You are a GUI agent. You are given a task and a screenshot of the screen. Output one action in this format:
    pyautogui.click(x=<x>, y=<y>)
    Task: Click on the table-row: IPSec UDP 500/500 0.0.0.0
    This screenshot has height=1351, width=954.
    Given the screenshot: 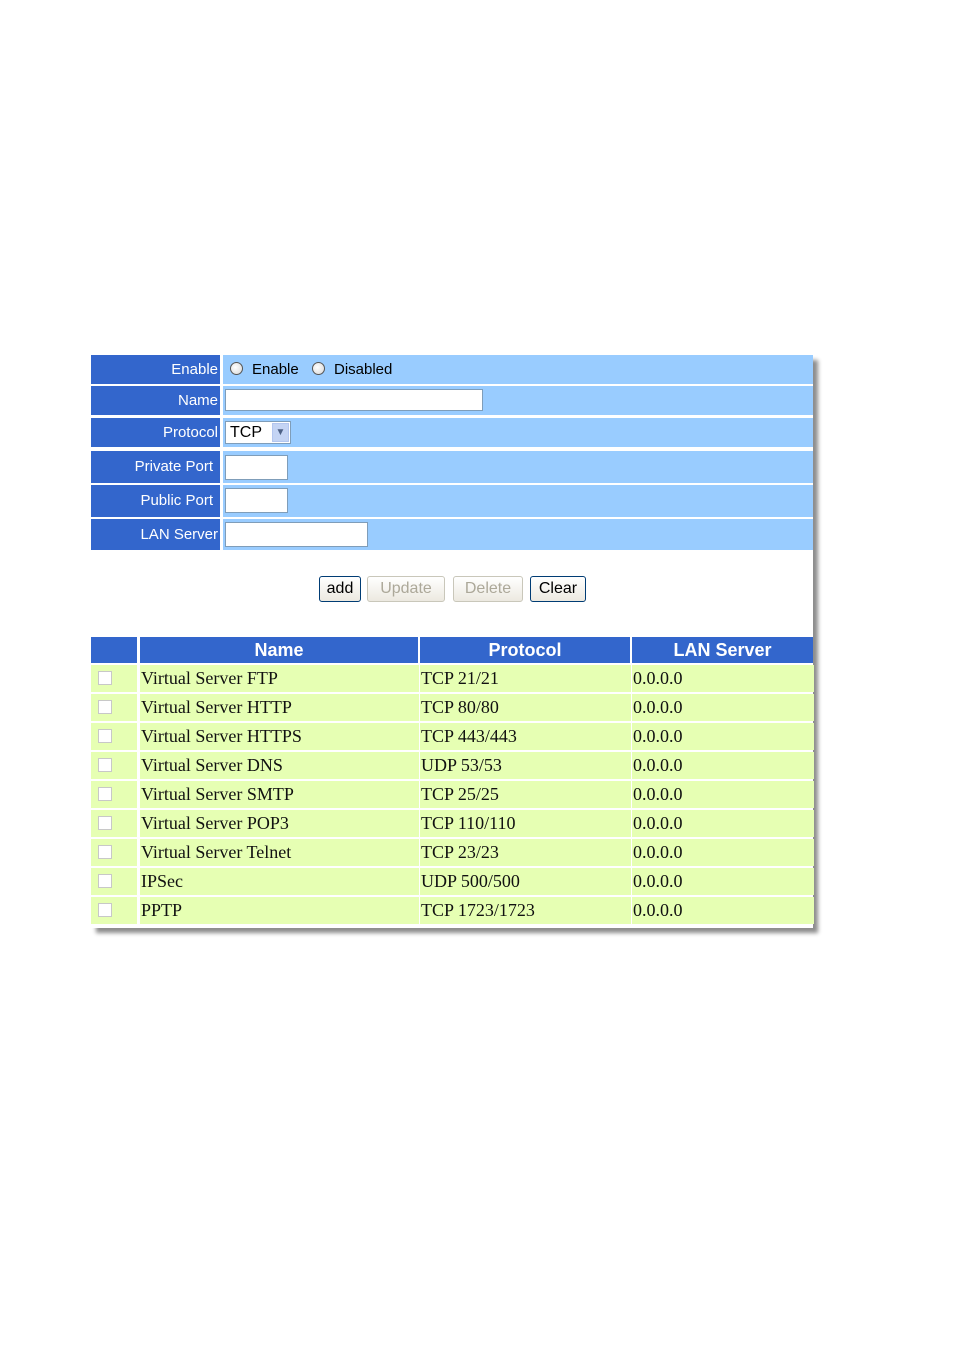 What is the action you would take?
    pyautogui.click(x=452, y=881)
    